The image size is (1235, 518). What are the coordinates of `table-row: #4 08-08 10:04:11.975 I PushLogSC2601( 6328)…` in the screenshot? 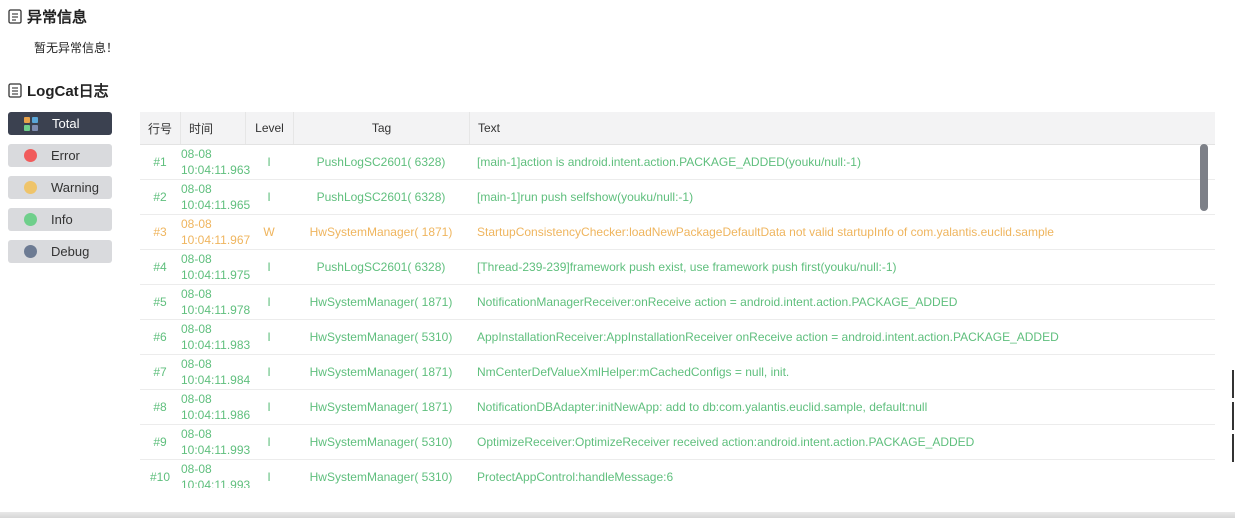 It's located at (677, 267).